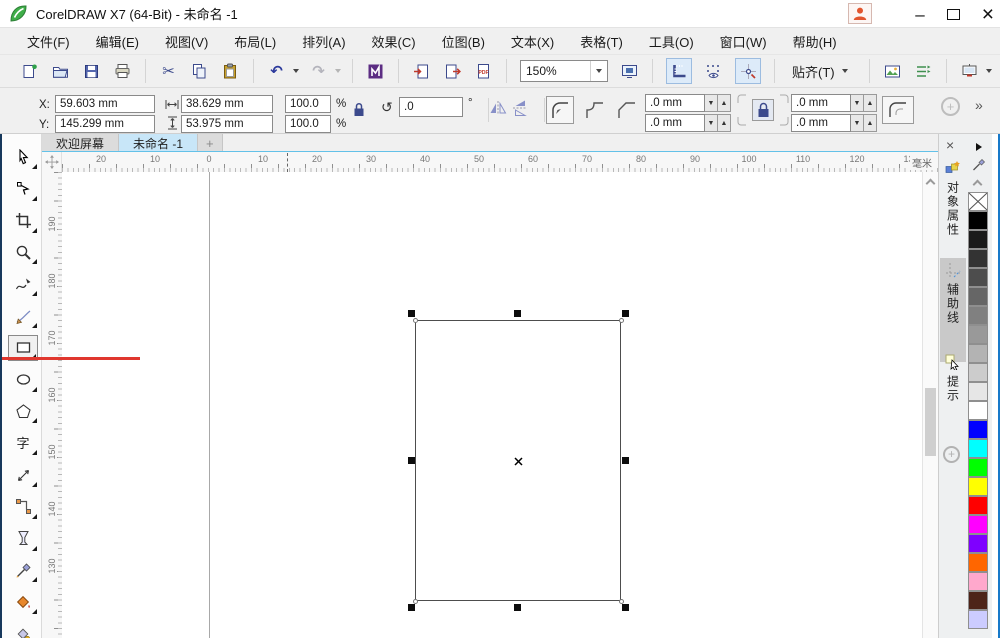  Describe the element at coordinates (564, 71) in the screenshot. I see `zoom-level-select: 150%` at that location.